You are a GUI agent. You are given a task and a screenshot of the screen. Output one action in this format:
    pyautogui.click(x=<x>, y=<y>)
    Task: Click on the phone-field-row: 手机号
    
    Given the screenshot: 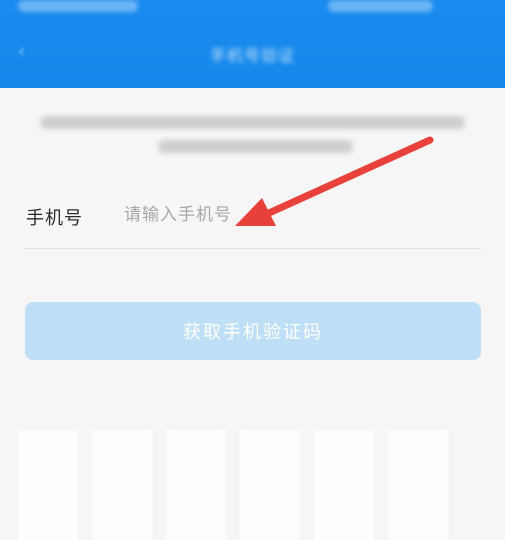 What is the action you would take?
    pyautogui.click(x=253, y=219)
    